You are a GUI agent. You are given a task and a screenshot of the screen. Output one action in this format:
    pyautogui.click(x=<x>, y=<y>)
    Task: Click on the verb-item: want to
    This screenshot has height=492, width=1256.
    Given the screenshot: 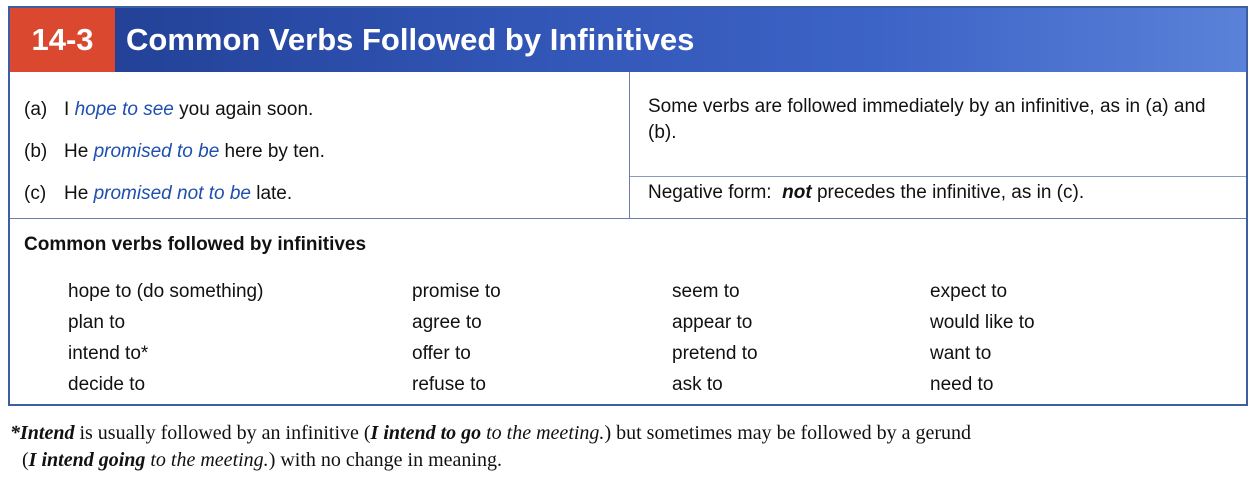 What is the action you would take?
    pyautogui.click(x=961, y=353)
    